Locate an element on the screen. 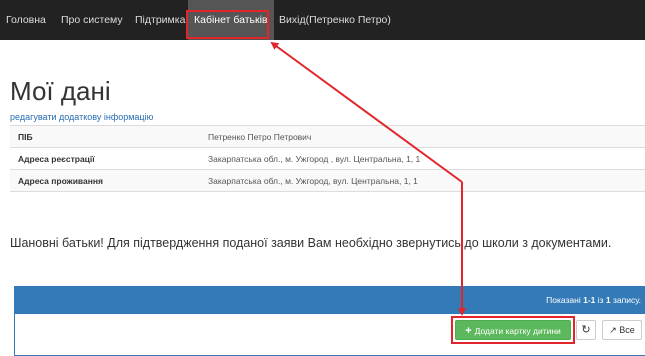 Image resolution: width=645 pixels, height=356 pixels. nav-about: Про систему is located at coordinates (92, 20).